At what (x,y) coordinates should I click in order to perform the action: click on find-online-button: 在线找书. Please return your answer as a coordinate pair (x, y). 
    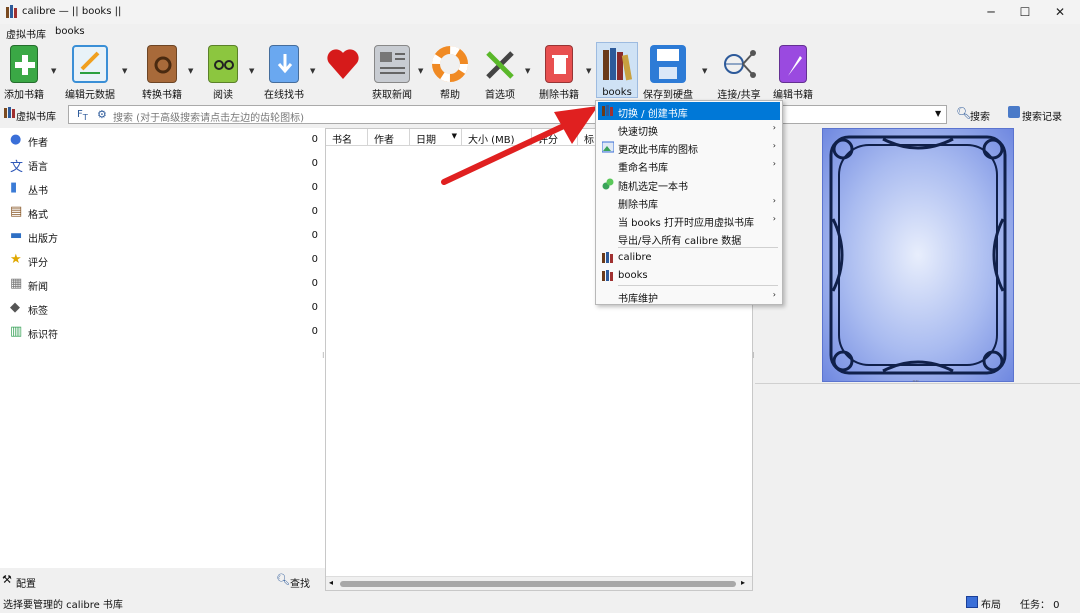
    Looking at the image, I should click on (284, 71).